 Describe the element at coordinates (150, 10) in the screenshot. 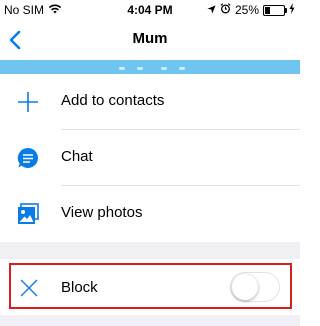

I see `status-bar: No SIM 4:04 PM 25%` at that location.